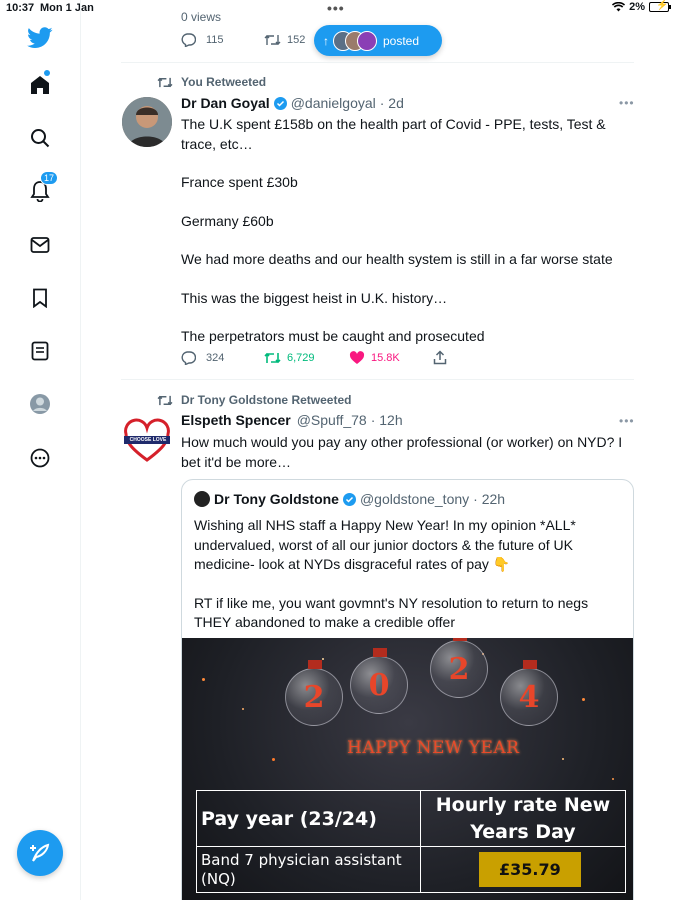 Image resolution: width=675 pixels, height=900 pixels. Describe the element at coordinates (414, 499) in the screenshot. I see `quote-author-handle: @goldstone_tony` at that location.